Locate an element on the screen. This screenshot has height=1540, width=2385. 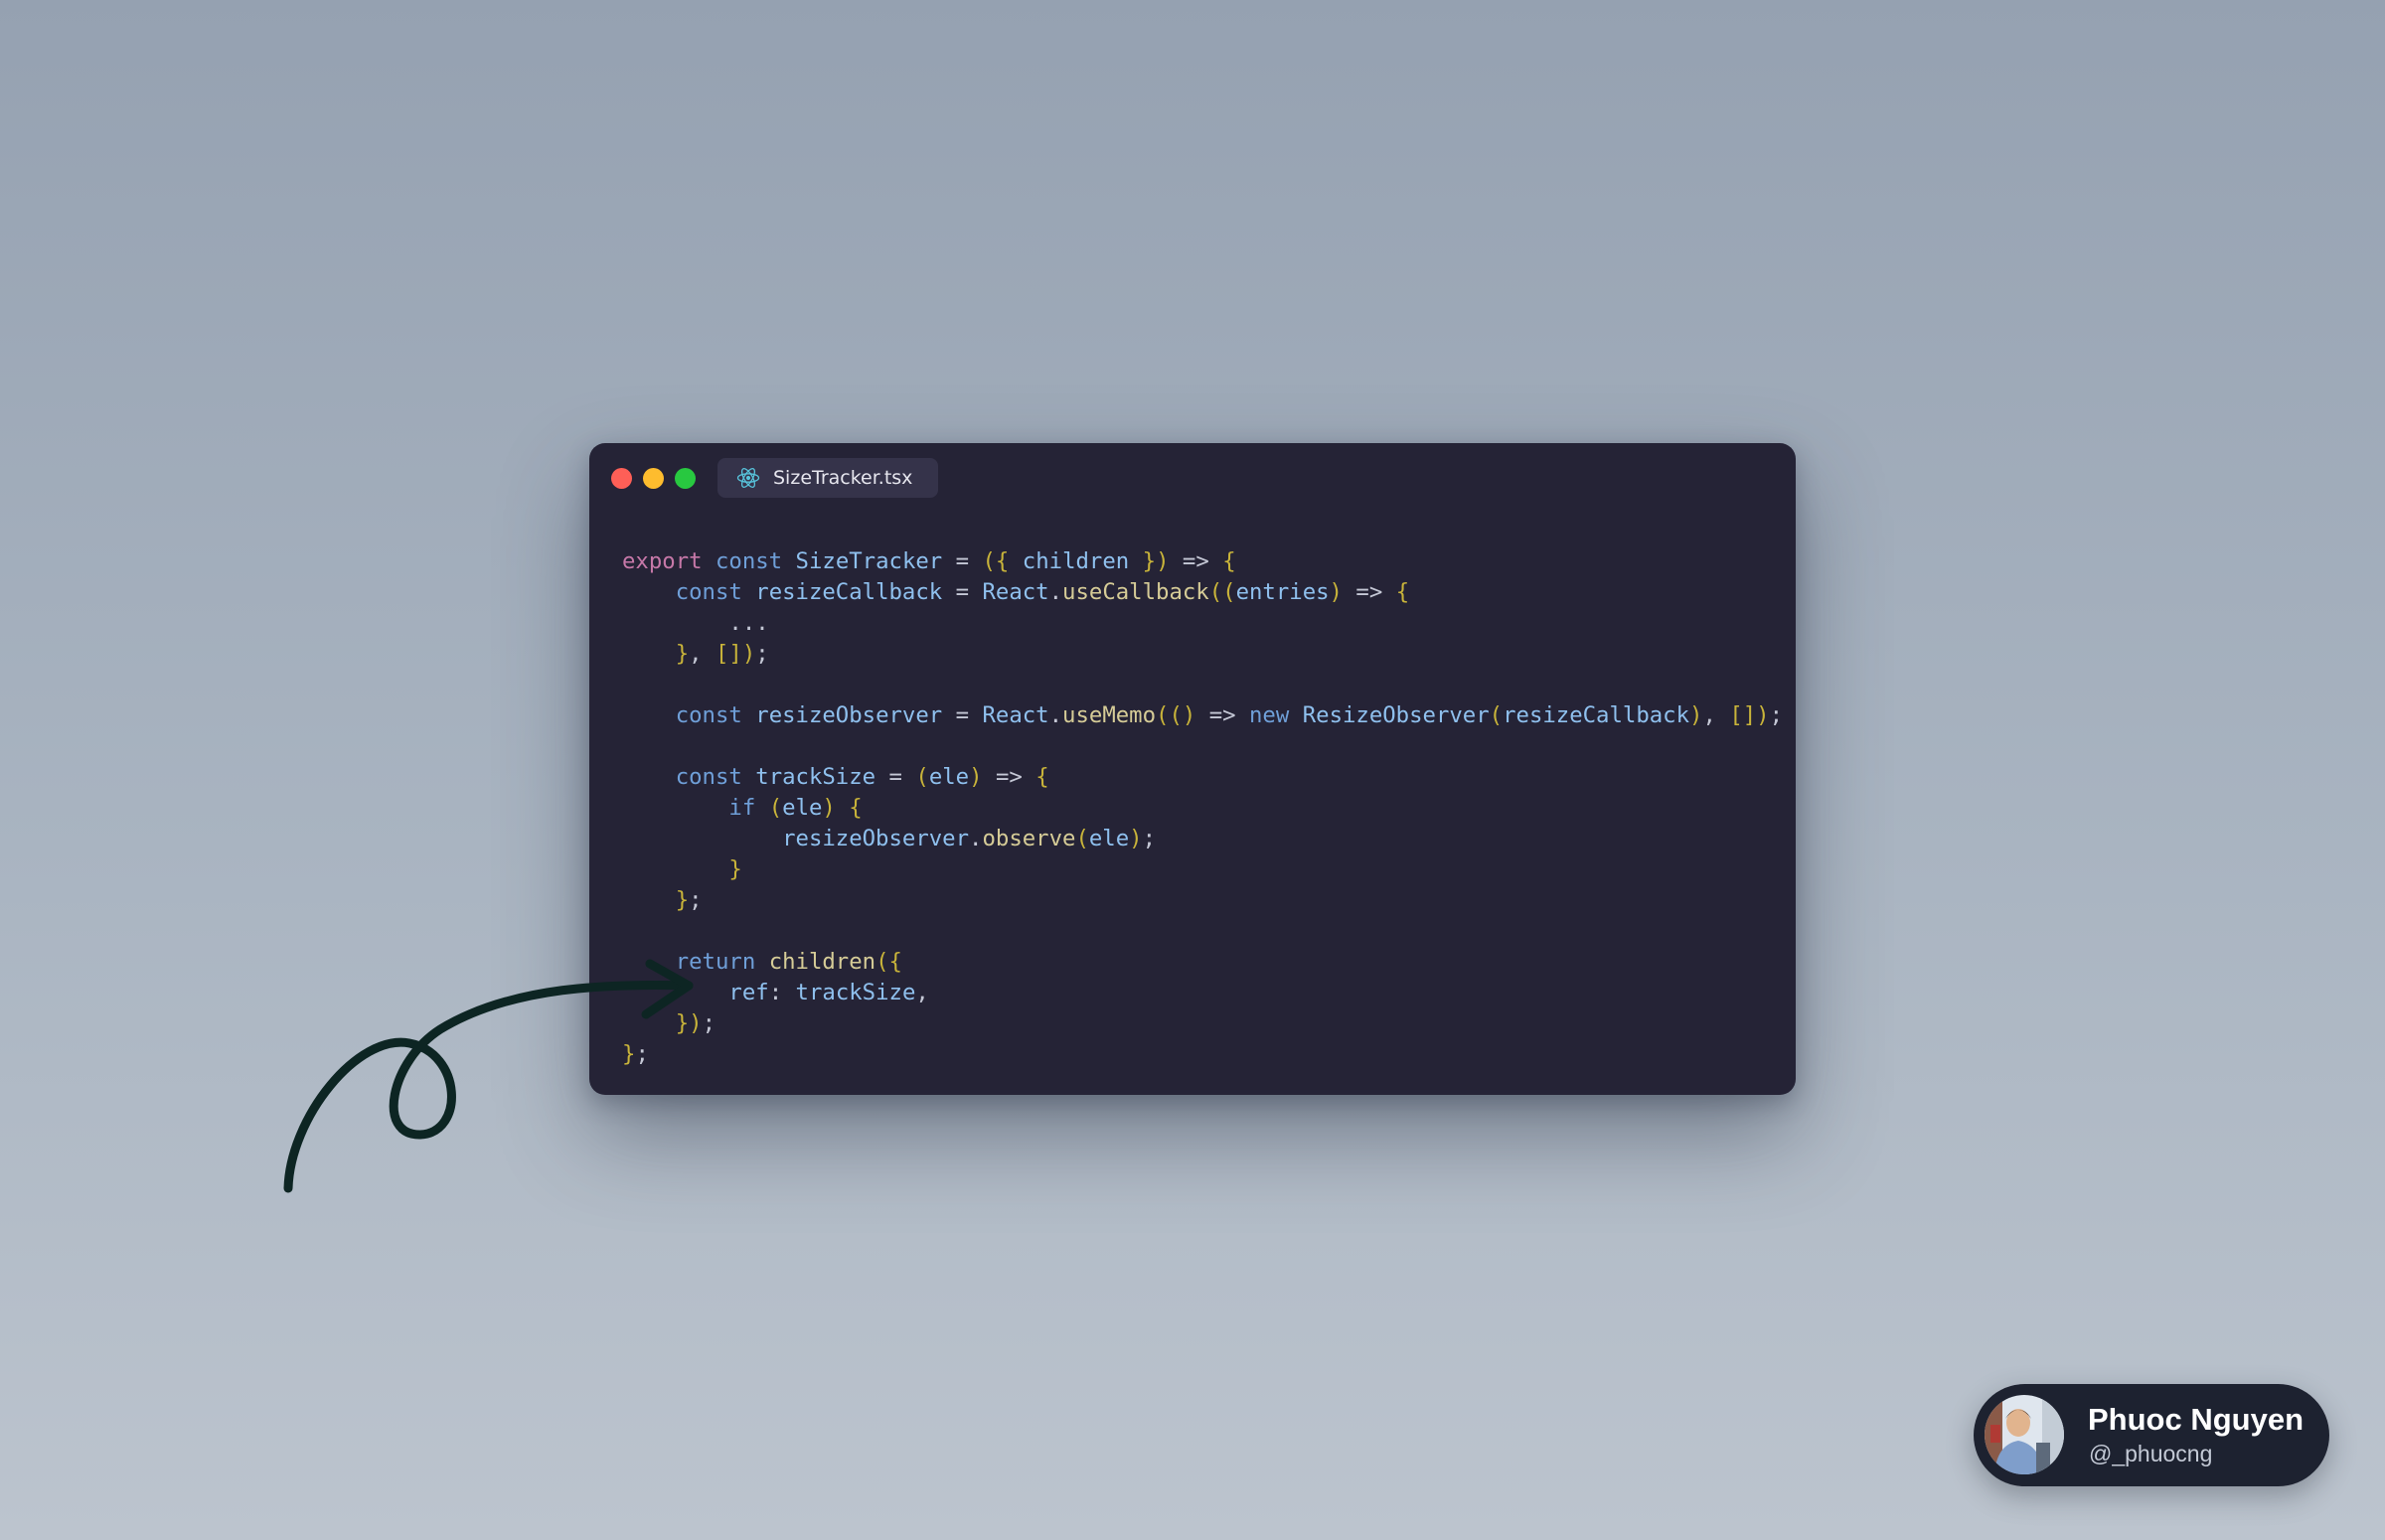
code-token: useCallback is located at coordinates (1135, 592).